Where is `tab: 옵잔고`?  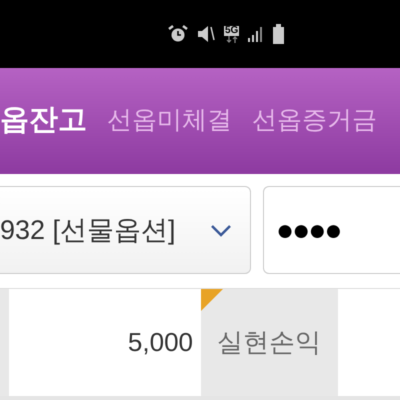
tab: 옵잔고 is located at coordinates (43, 121).